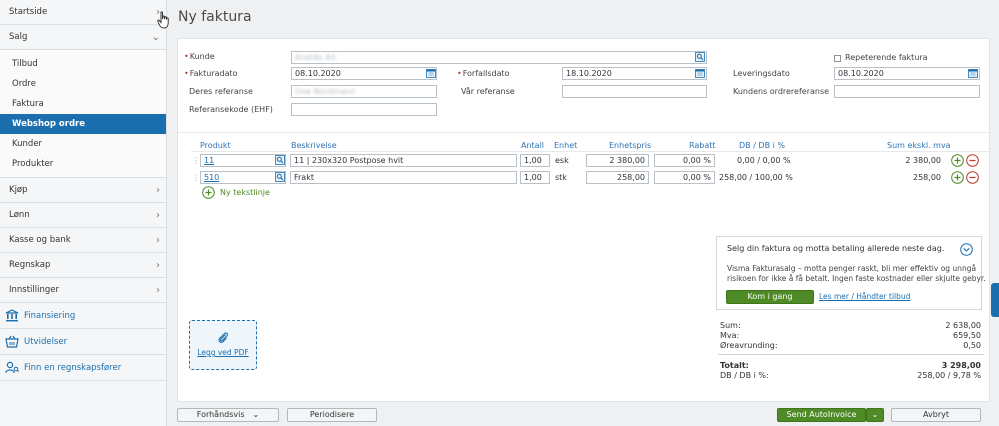 The width and height of the screenshot is (999, 426). What do you see at coordinates (584, 132) in the screenshot?
I see `divider` at bounding box center [584, 132].